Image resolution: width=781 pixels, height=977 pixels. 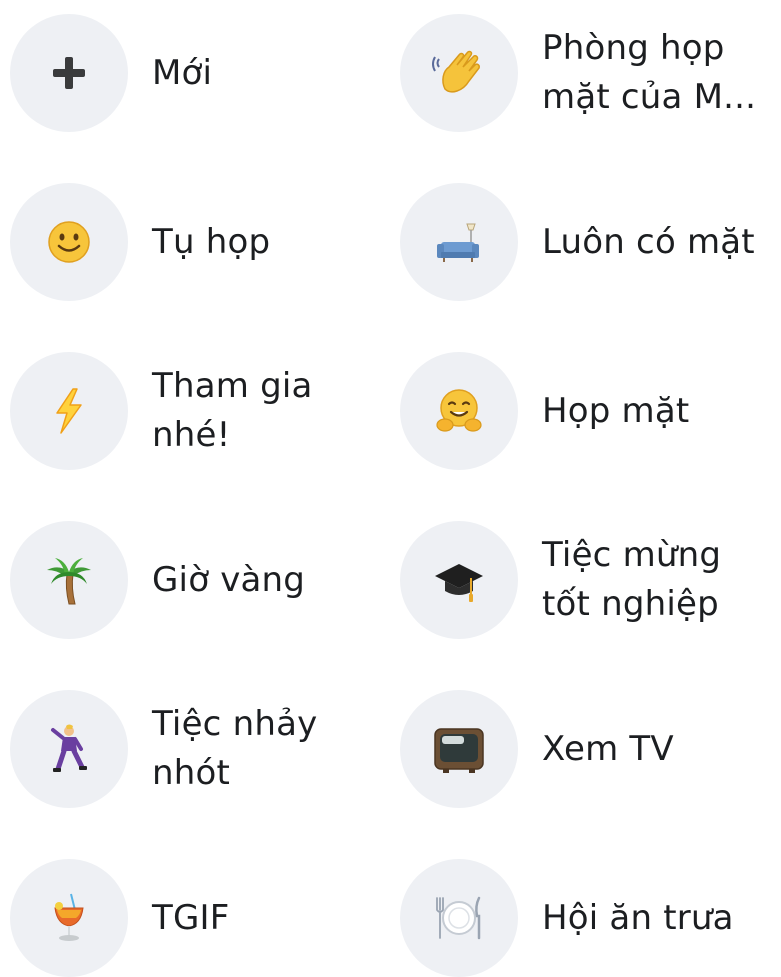 I want to click on option-label: Mới, so click(x=182, y=72).